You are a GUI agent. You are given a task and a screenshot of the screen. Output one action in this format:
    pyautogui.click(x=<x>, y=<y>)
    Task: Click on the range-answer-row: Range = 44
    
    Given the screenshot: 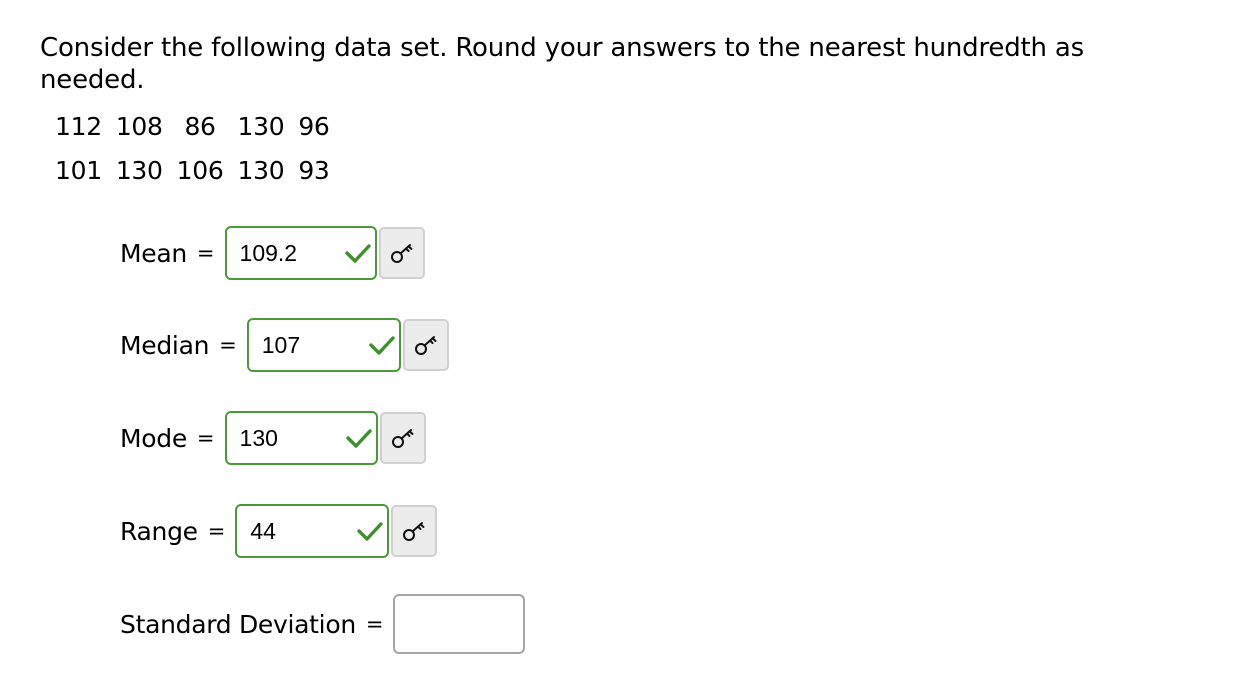 What is the action you would take?
    pyautogui.click(x=279, y=531)
    